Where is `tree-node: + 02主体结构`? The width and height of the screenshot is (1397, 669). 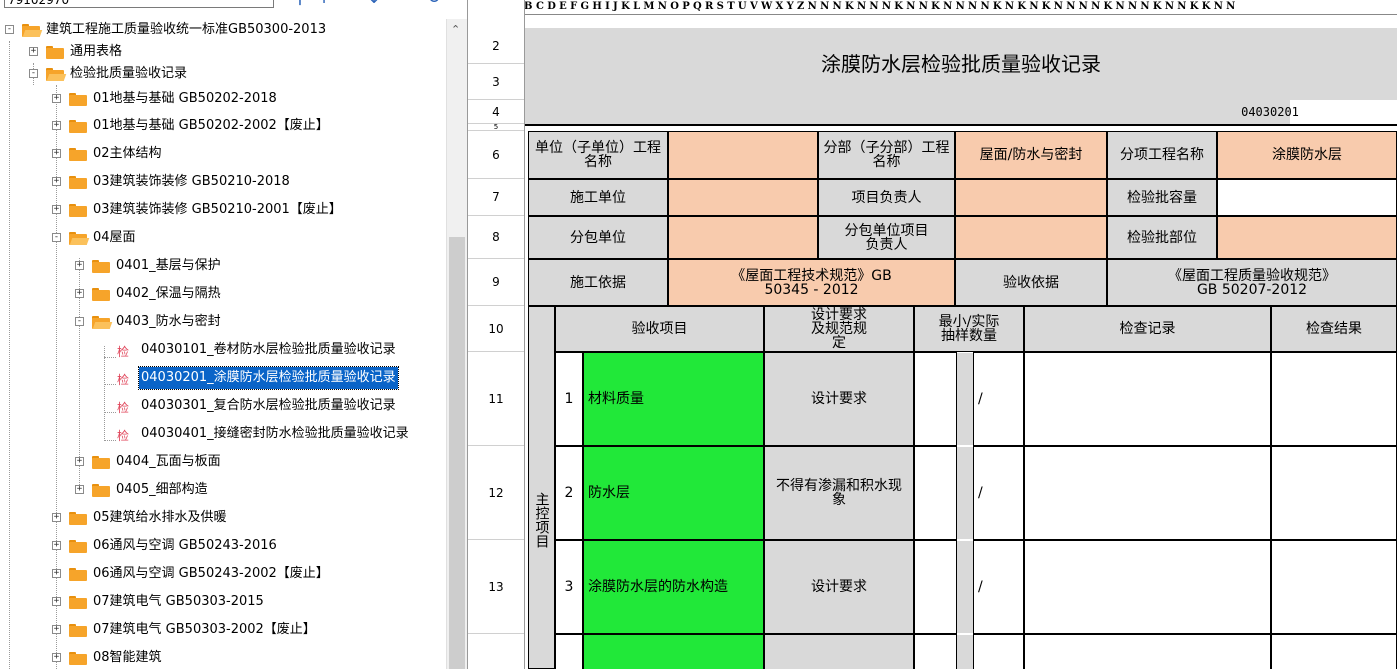
tree-node: + 02主体结构 is located at coordinates (223, 154).